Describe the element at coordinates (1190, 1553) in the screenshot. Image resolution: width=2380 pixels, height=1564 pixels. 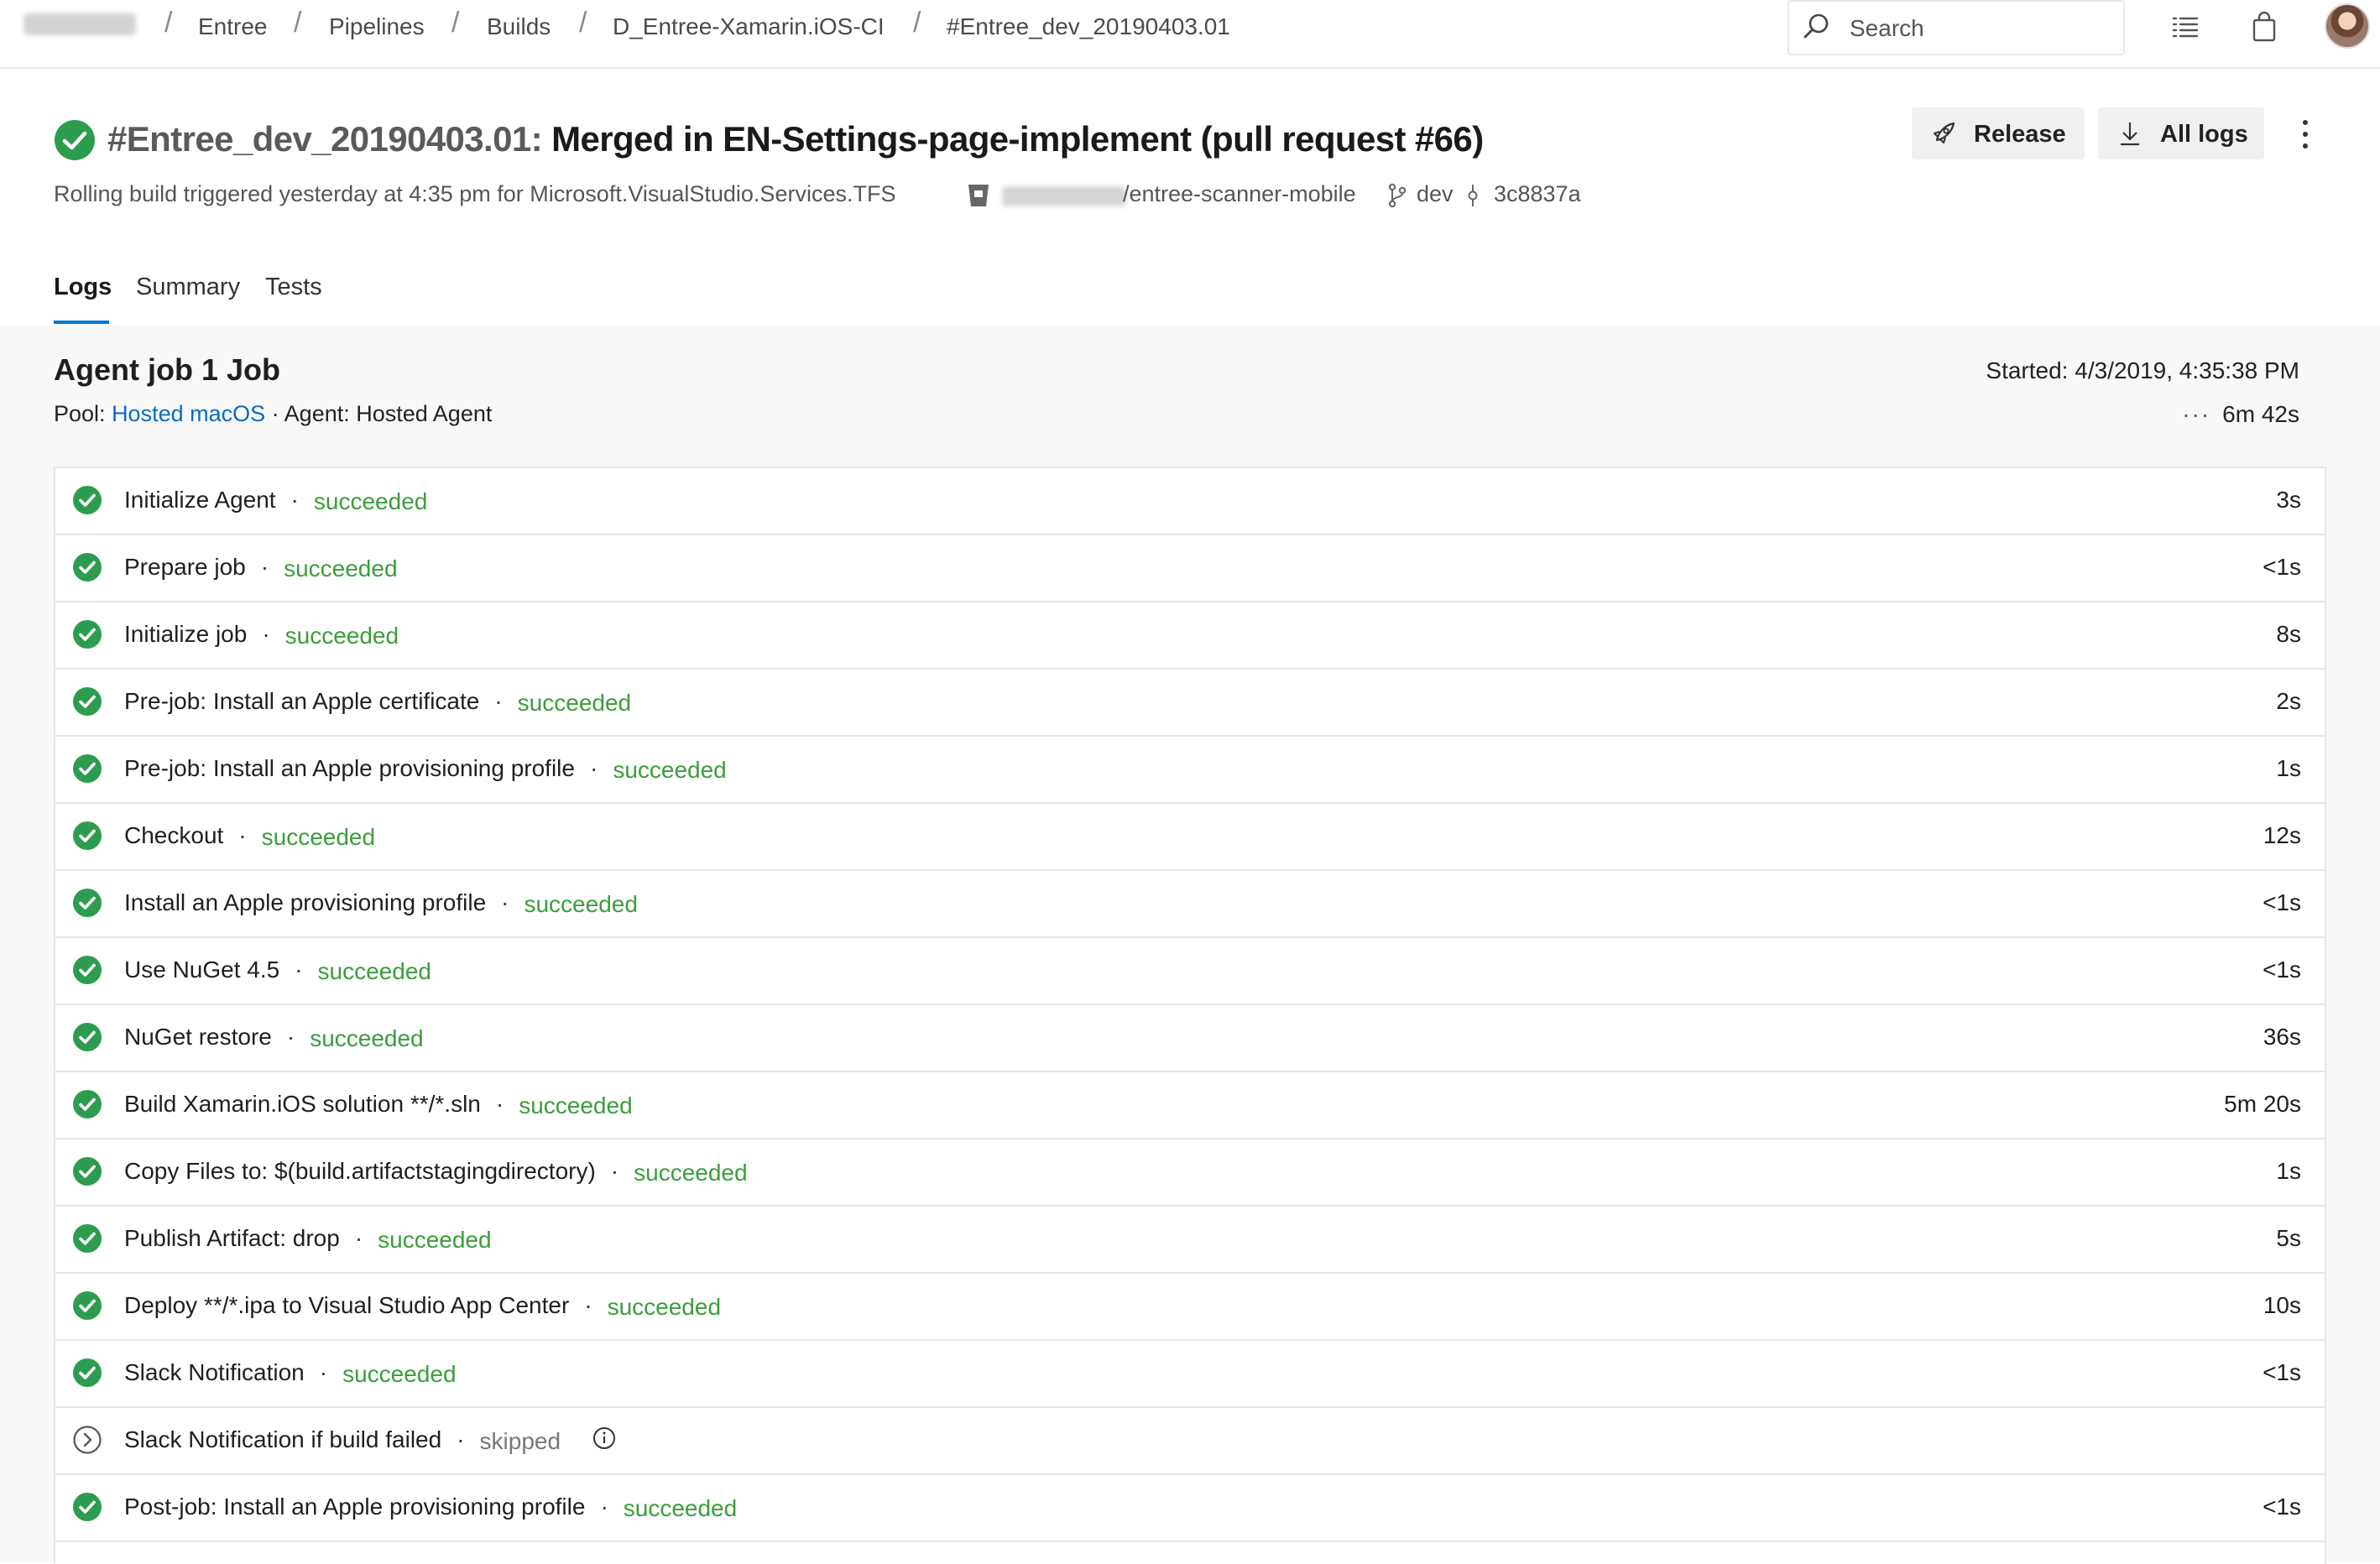
I see `step-row` at that location.